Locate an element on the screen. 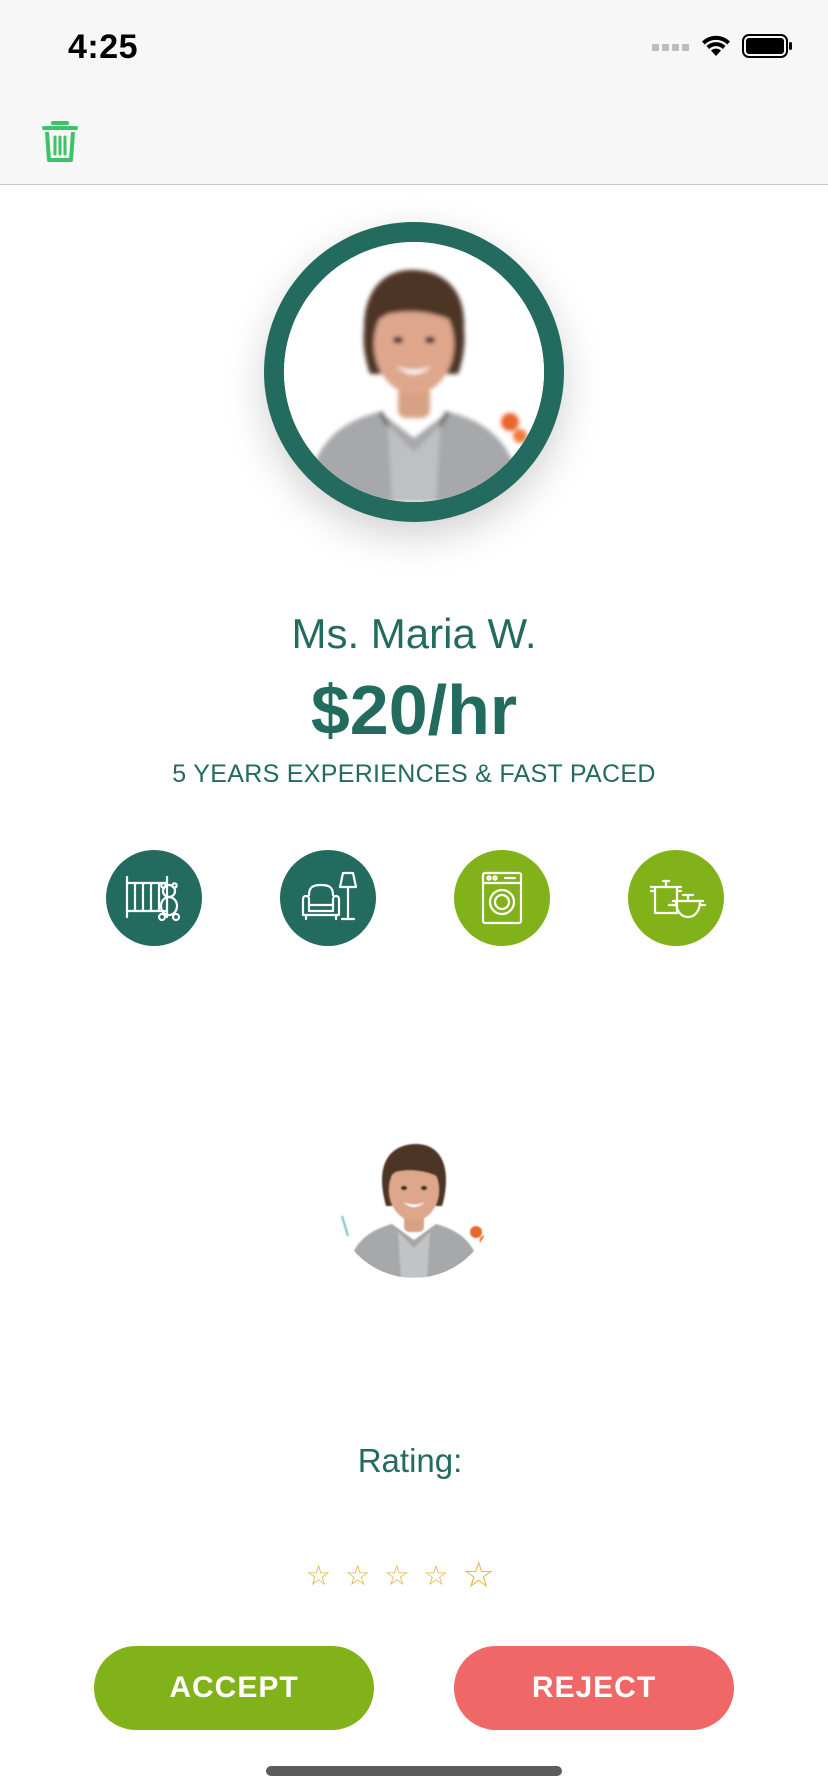 The width and height of the screenshot is (828, 1792). cellular-signal-icon is located at coordinates (670, 47).